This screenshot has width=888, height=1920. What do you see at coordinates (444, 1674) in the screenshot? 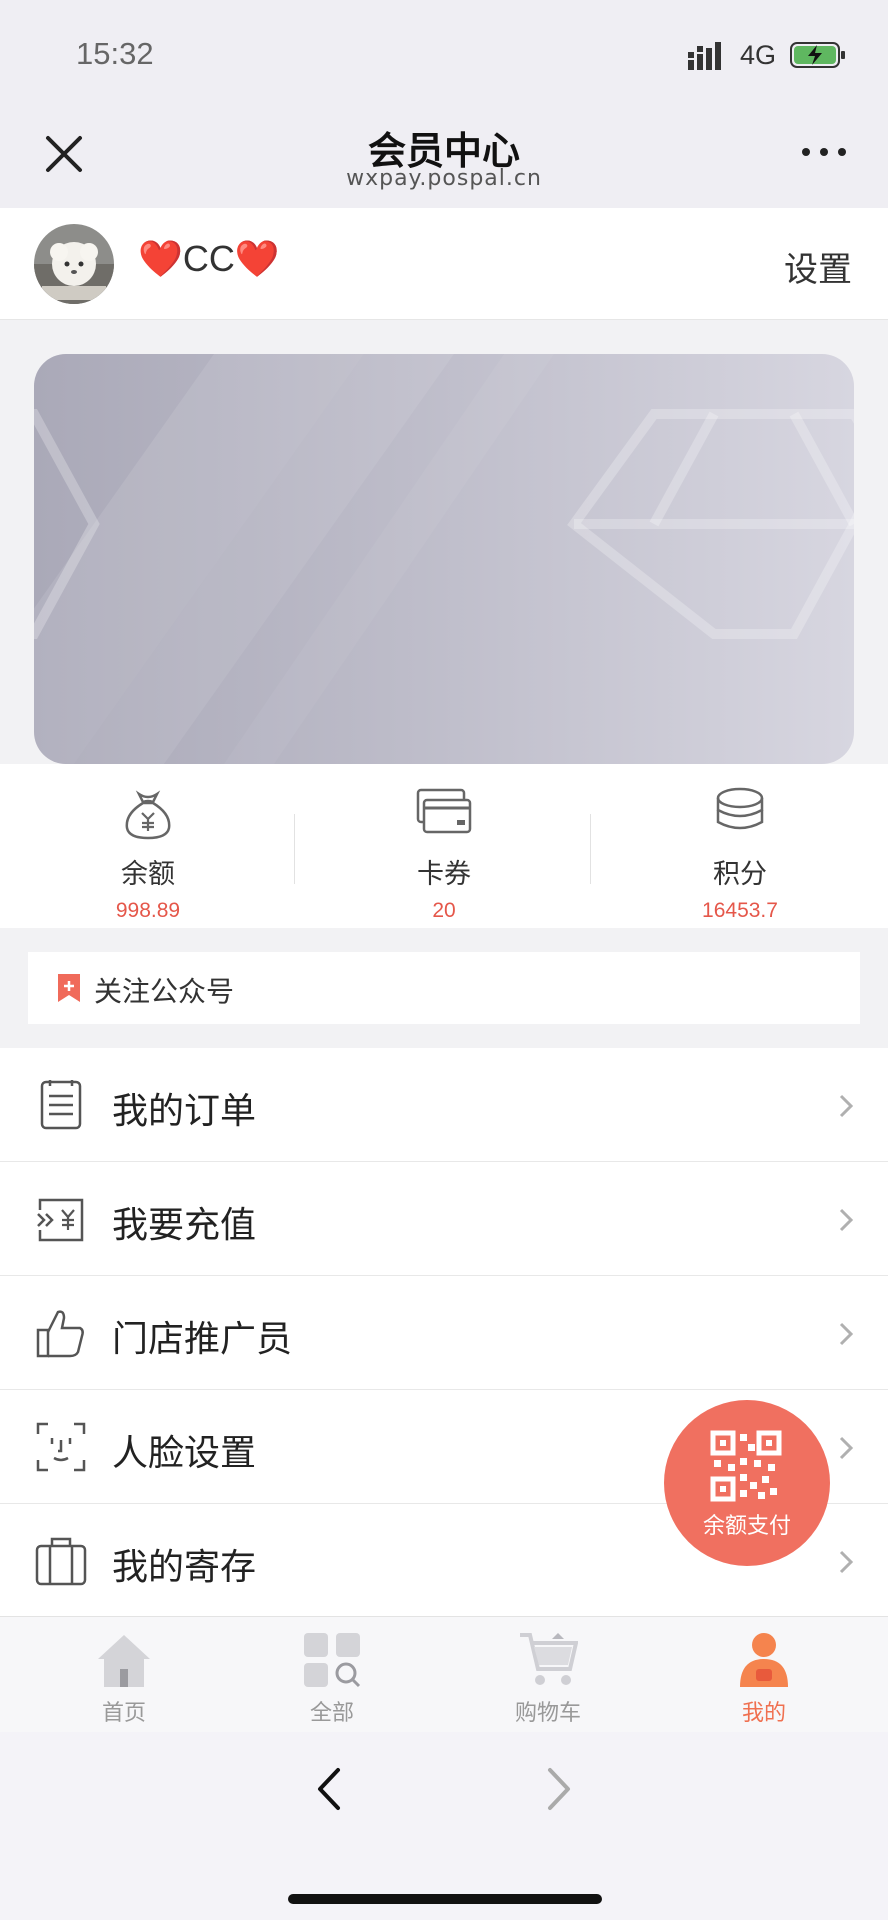
I see `tab-bar: 首页 全部 购物车 我的` at bounding box center [444, 1674].